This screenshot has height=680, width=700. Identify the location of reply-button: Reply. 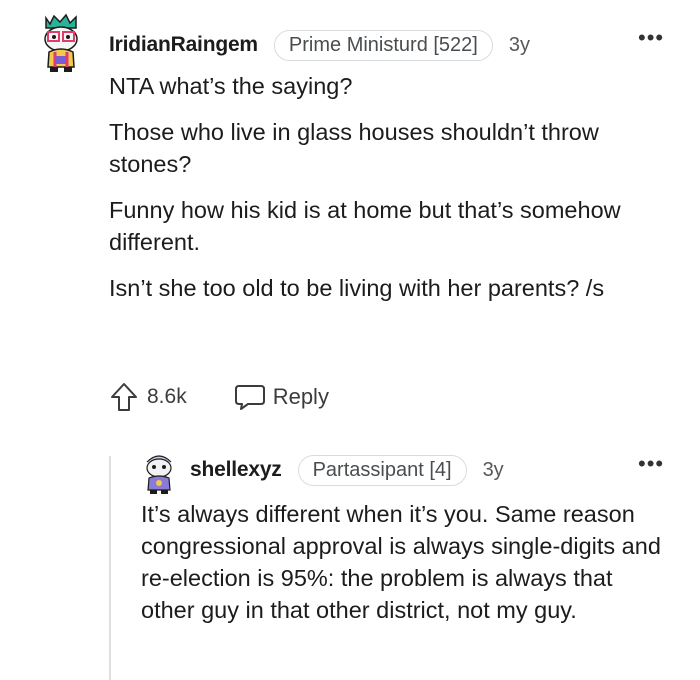
(281, 397).